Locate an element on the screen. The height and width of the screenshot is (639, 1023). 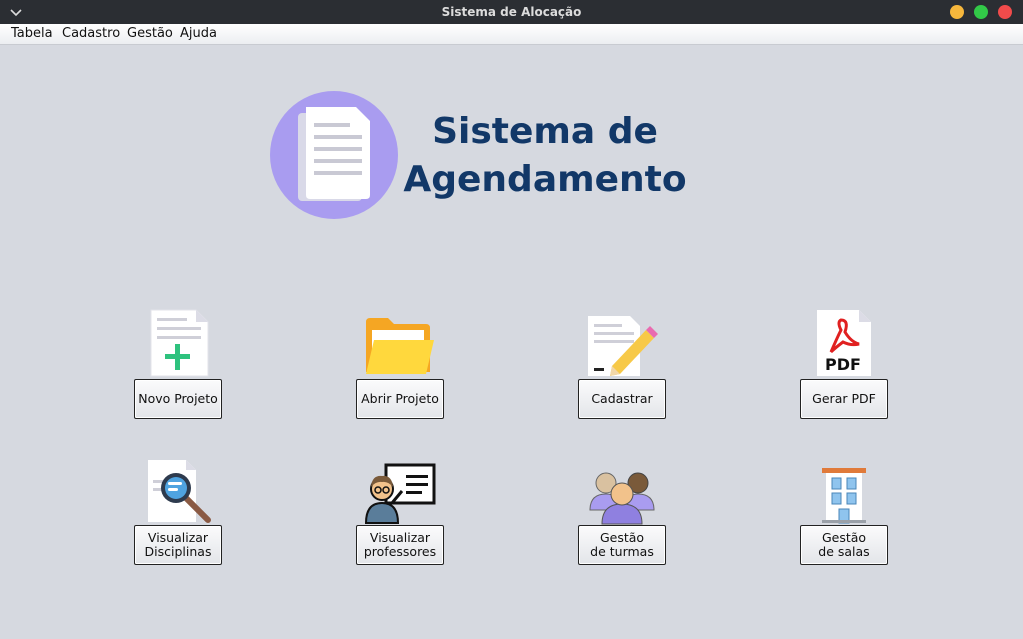
novo-projeto-button: Novo Projeto is located at coordinates (178, 399).